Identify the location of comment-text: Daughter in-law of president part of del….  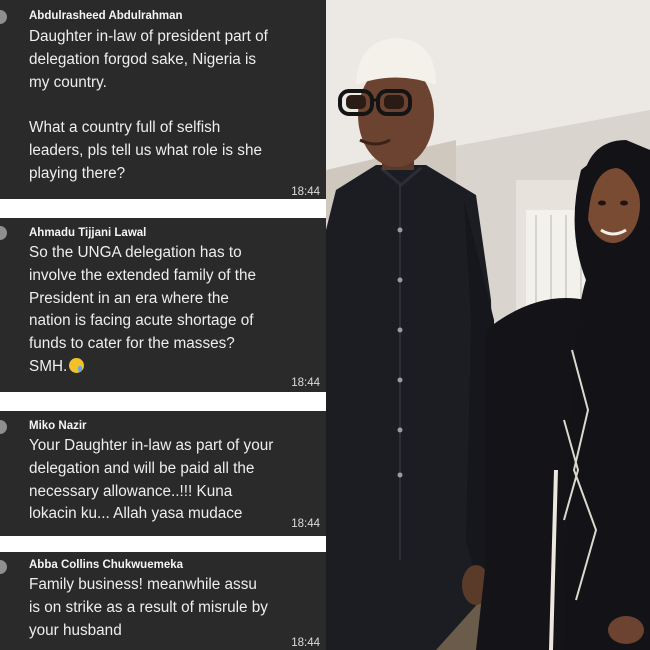
(148, 105).